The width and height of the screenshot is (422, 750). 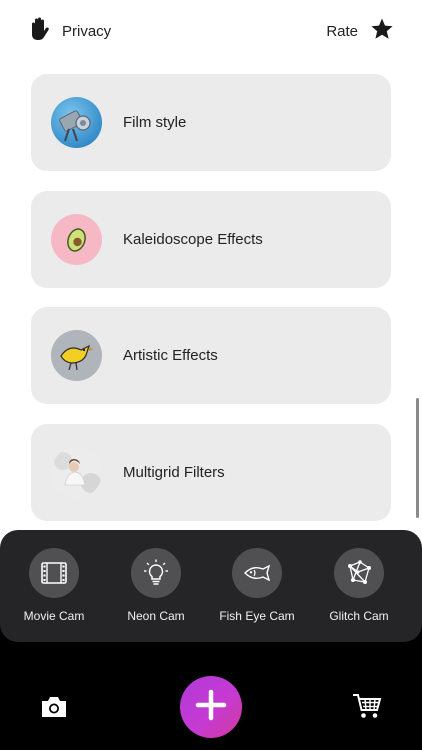 I want to click on portrait-thumbnail, so click(x=76, y=472).